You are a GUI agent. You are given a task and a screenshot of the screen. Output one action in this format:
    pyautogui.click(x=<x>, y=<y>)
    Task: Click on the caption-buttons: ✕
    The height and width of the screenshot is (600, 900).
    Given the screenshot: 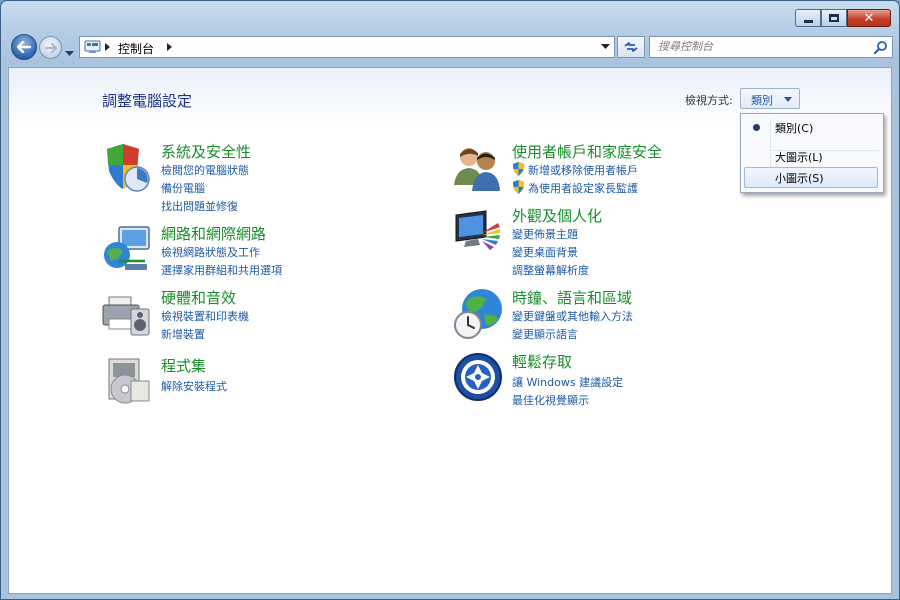 What is the action you would take?
    pyautogui.click(x=843, y=18)
    